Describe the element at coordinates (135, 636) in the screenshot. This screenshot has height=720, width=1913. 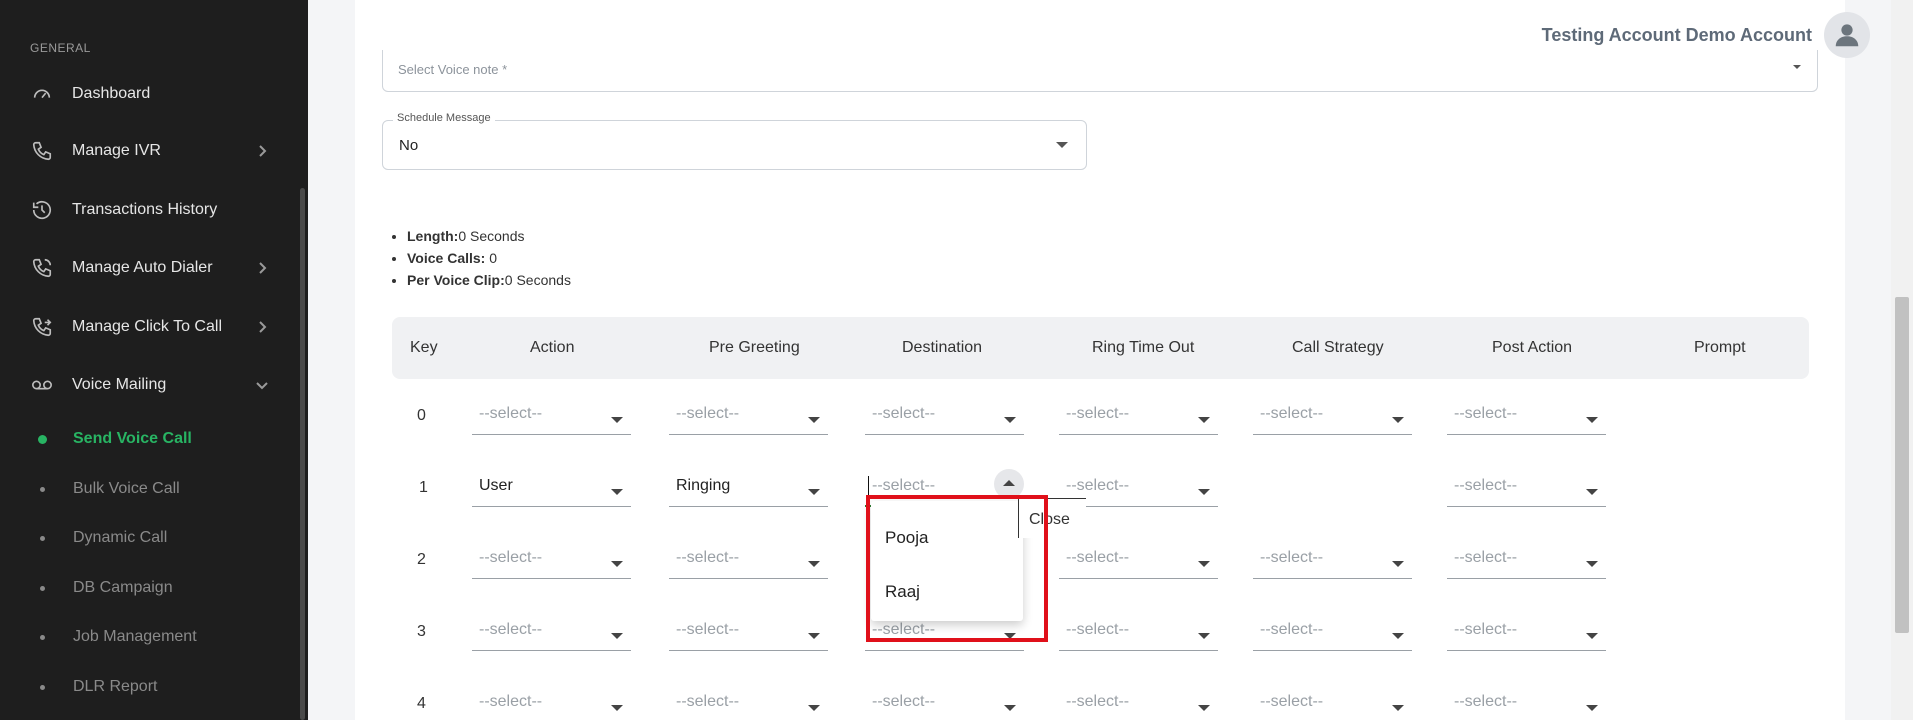
I see `sidebar-subitem-label: Job Management` at that location.